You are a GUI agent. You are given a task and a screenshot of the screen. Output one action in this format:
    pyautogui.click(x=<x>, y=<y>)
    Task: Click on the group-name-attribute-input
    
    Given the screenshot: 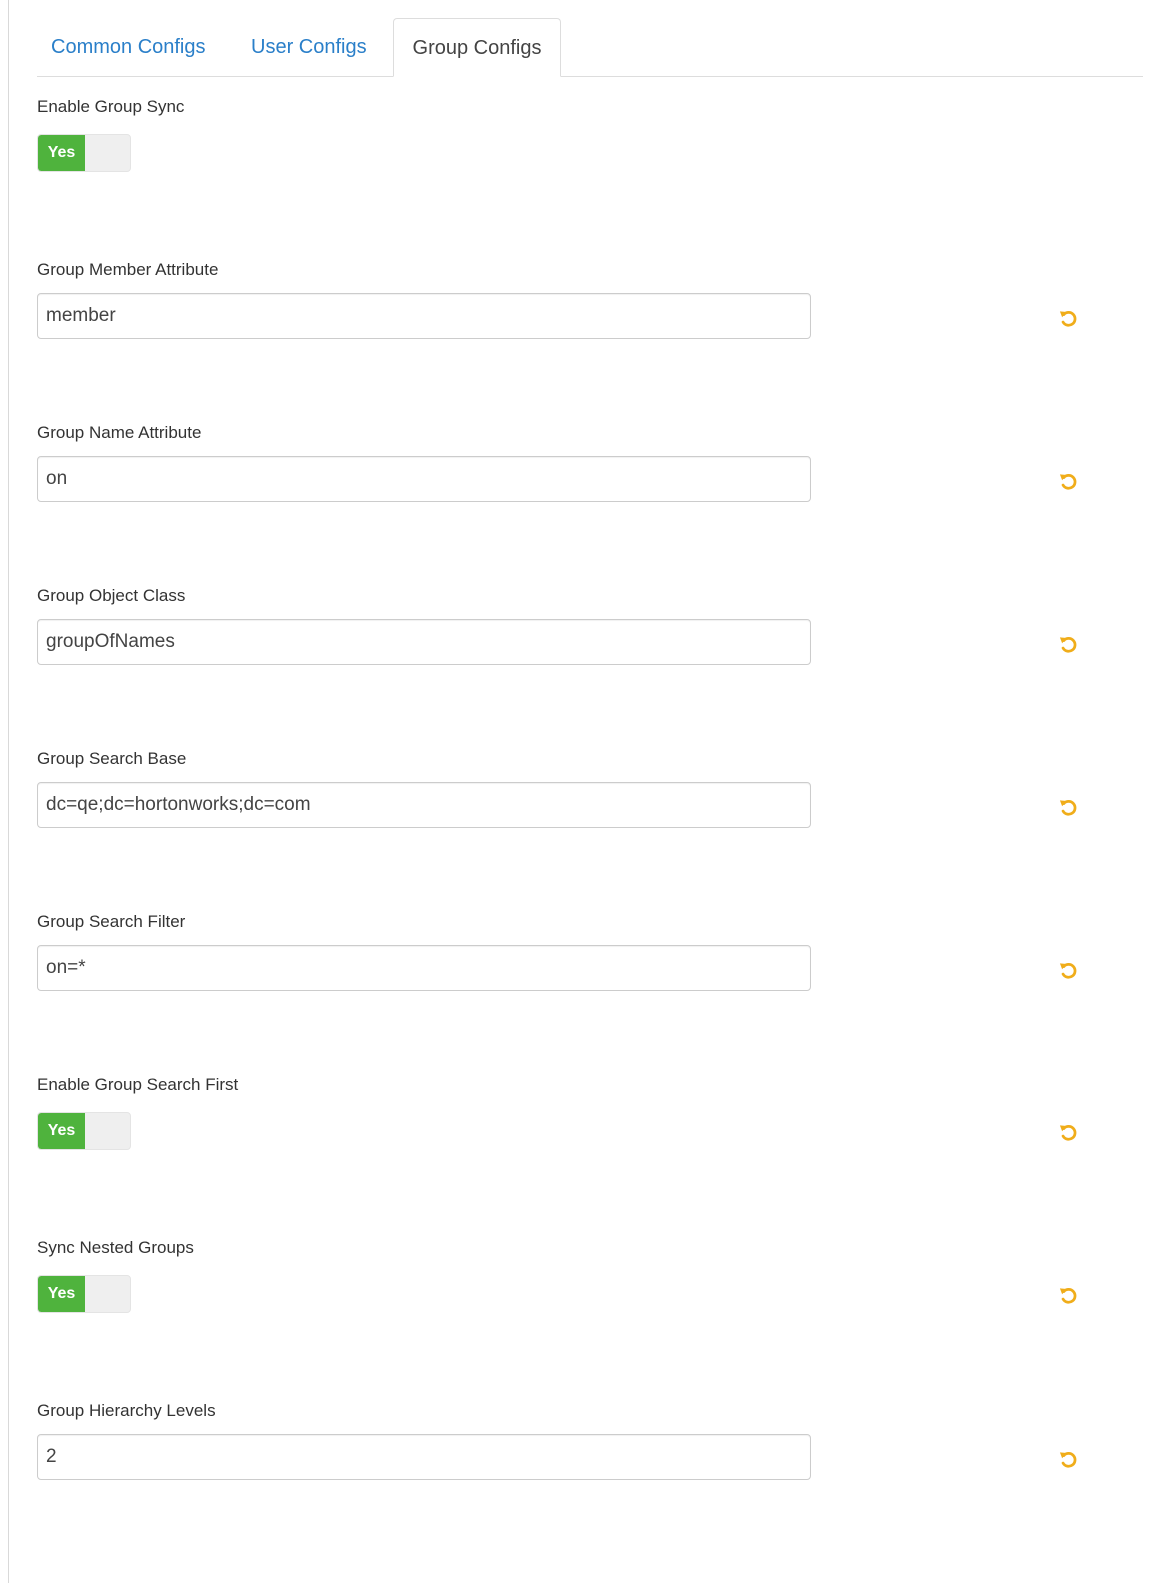 What is the action you would take?
    pyautogui.click(x=424, y=479)
    